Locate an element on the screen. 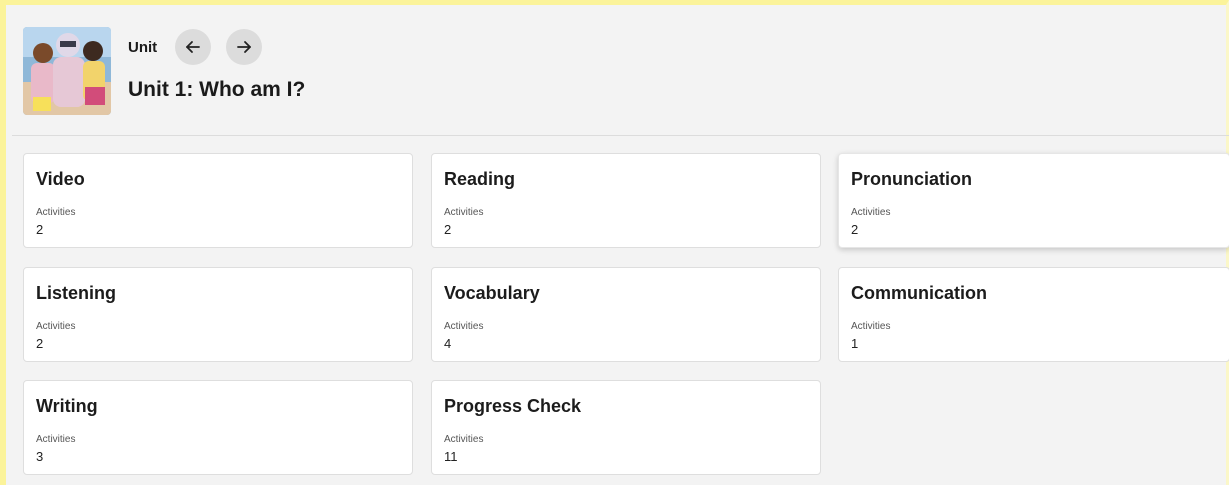  card-title: Vocabulary is located at coordinates (492, 293).